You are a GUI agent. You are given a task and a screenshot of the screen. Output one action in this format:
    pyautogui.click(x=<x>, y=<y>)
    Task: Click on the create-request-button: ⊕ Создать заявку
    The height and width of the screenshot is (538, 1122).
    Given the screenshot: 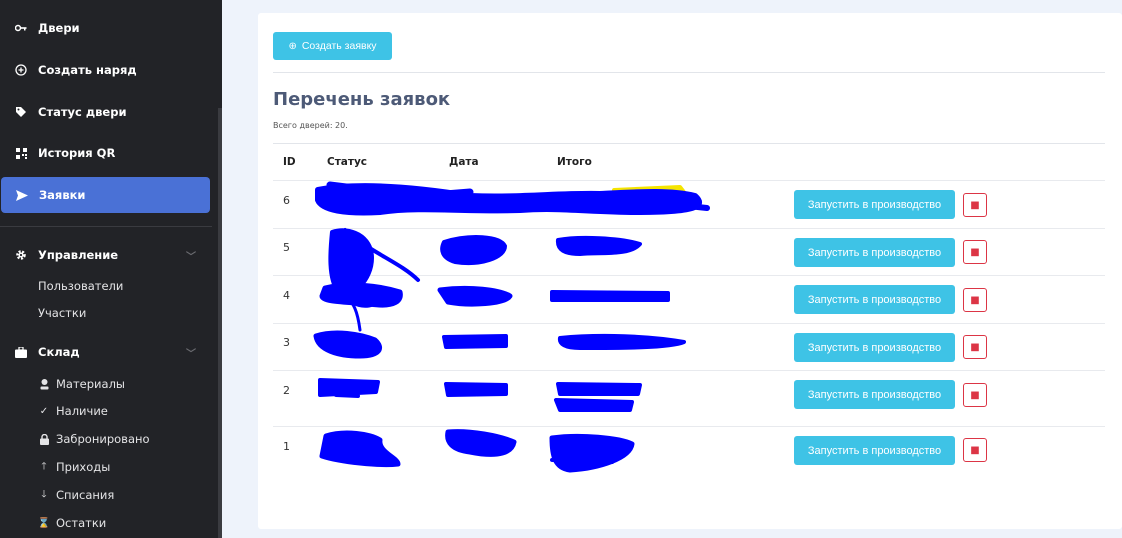 What is the action you would take?
    pyautogui.click(x=332, y=46)
    